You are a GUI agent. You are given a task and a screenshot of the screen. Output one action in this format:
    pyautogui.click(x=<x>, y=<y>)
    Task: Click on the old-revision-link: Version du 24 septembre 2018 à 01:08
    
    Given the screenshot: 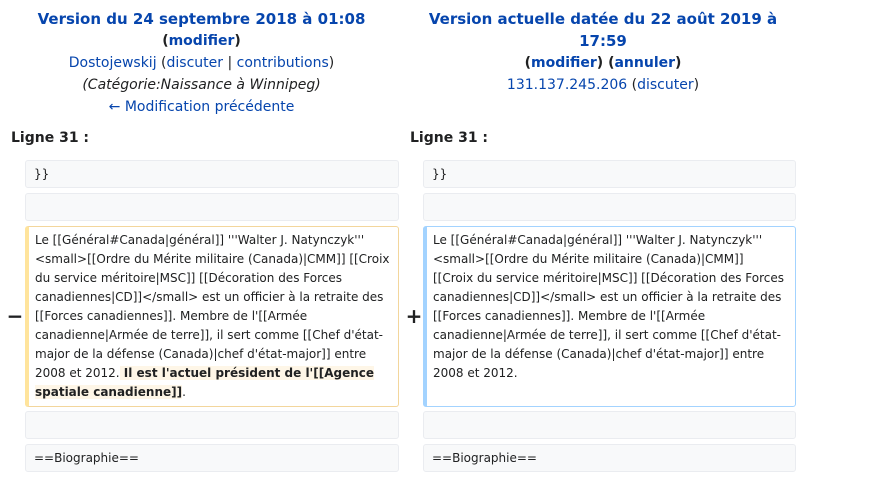 What is the action you would take?
    pyautogui.click(x=202, y=19)
    